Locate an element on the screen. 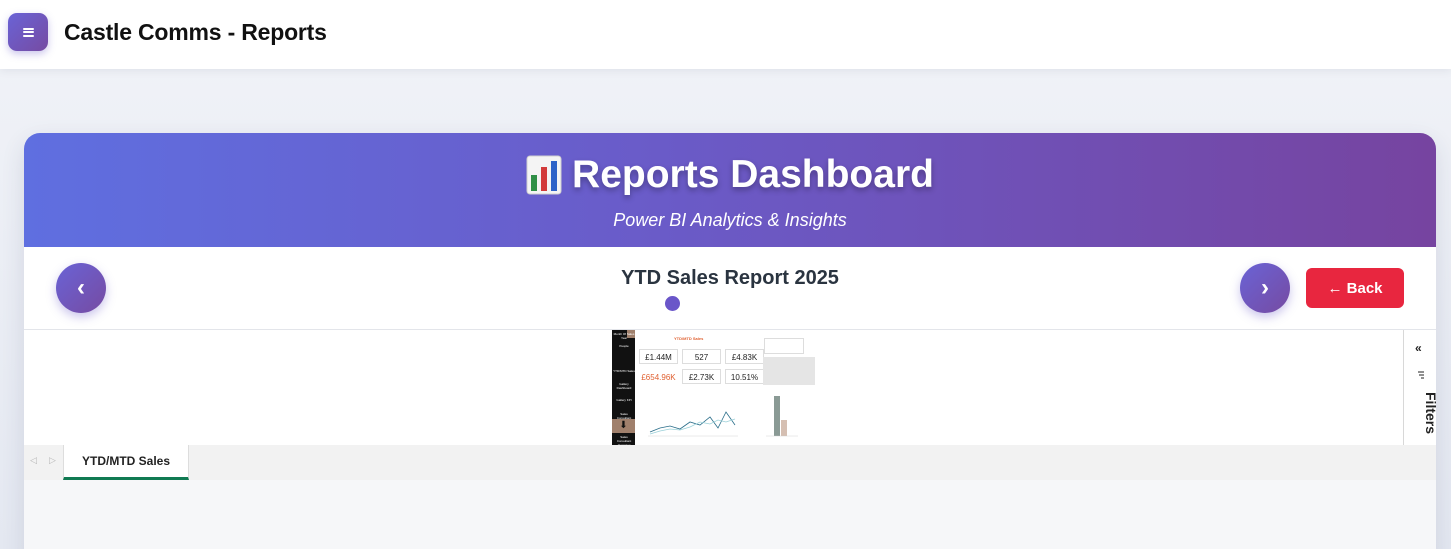 This screenshot has height=549, width=1451. sales-line-chart is located at coordinates (693, 424).